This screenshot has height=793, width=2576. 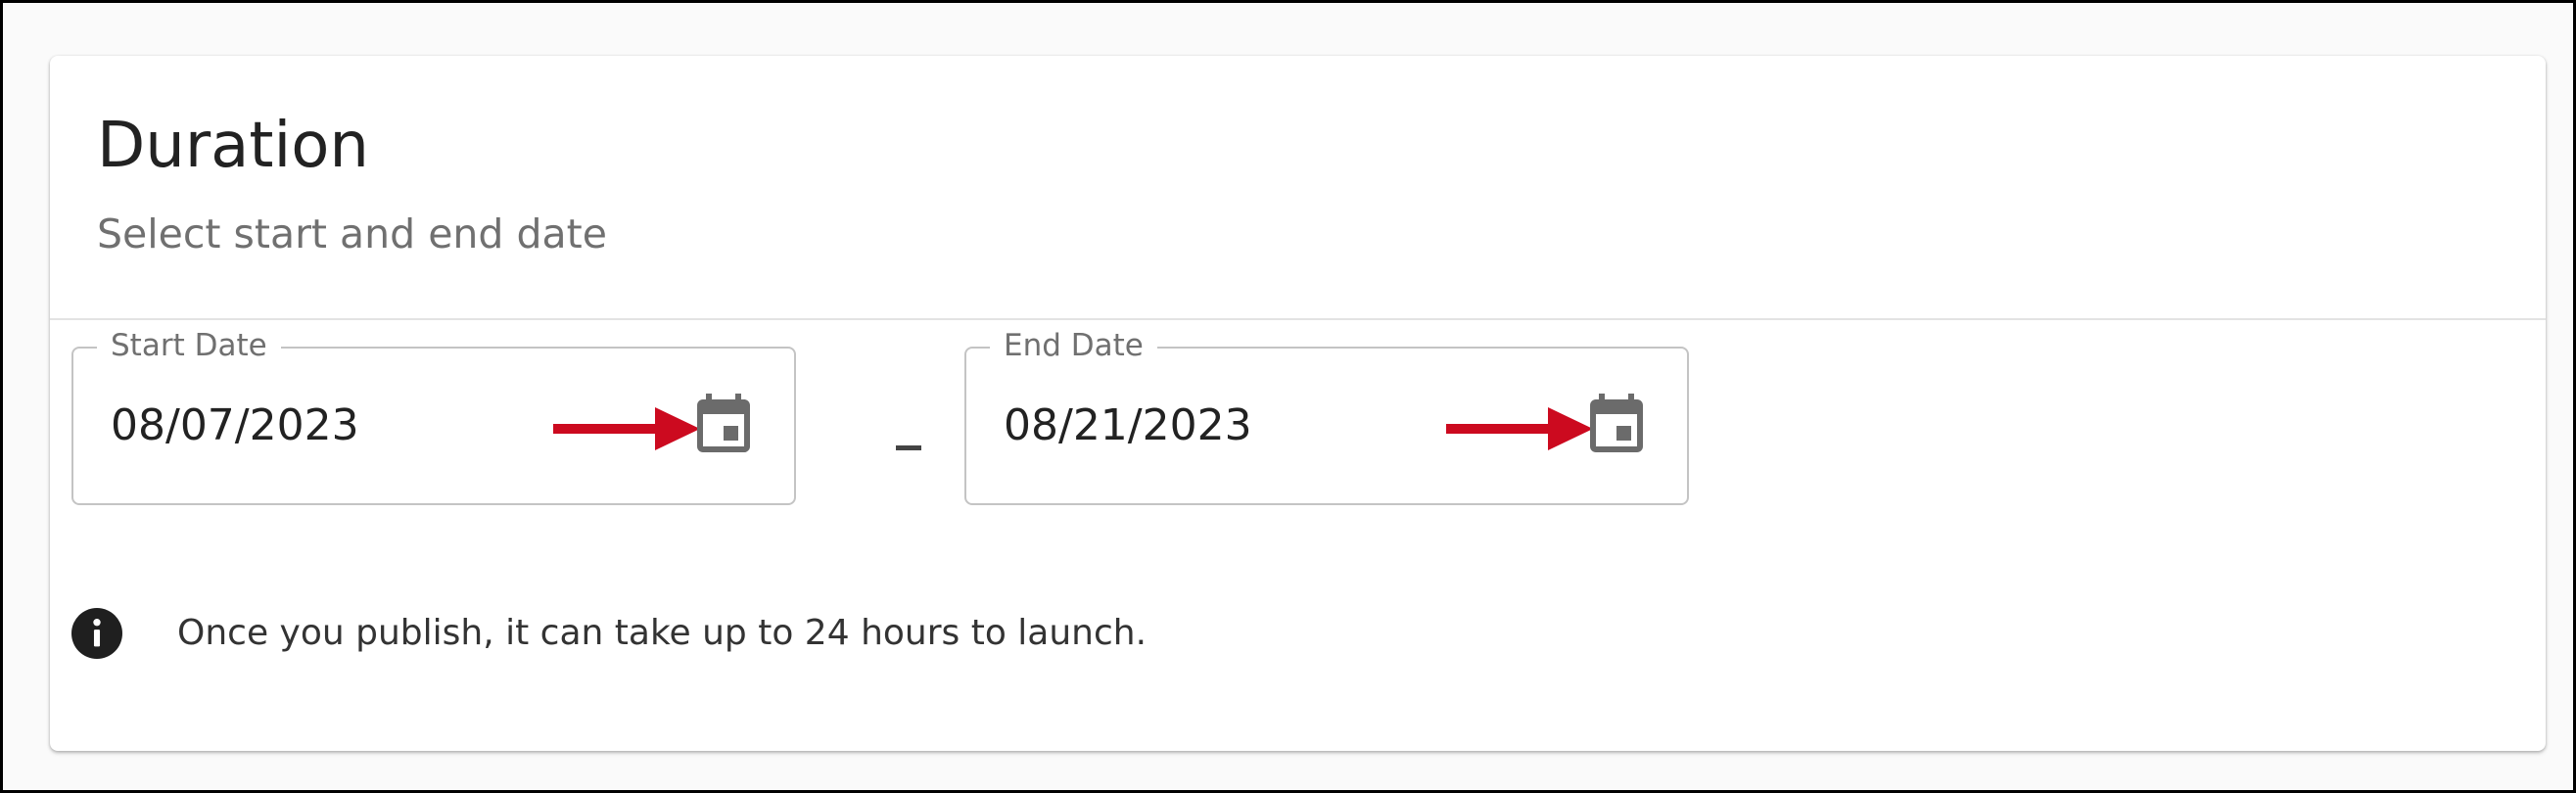 What do you see at coordinates (96, 633) in the screenshot?
I see `info-icon` at bounding box center [96, 633].